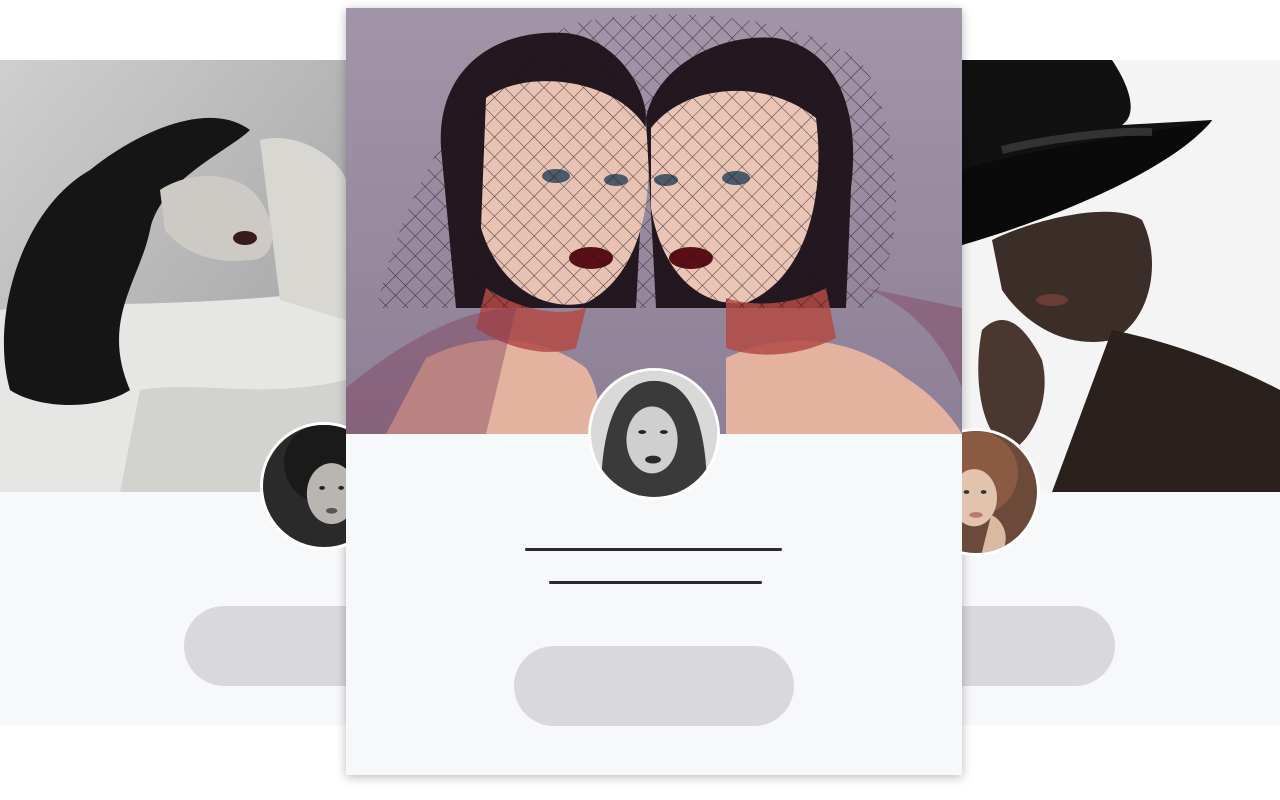 Image resolution: width=1280 pixels, height=800 pixels. I want to click on cover-photo-right, so click(1121, 276).